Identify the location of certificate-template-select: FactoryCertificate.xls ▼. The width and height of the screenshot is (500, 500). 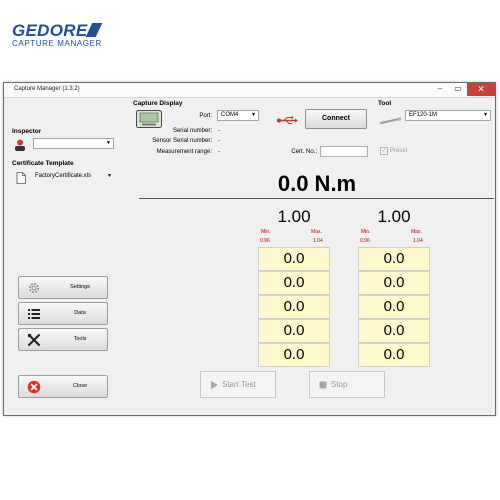
(73, 176).